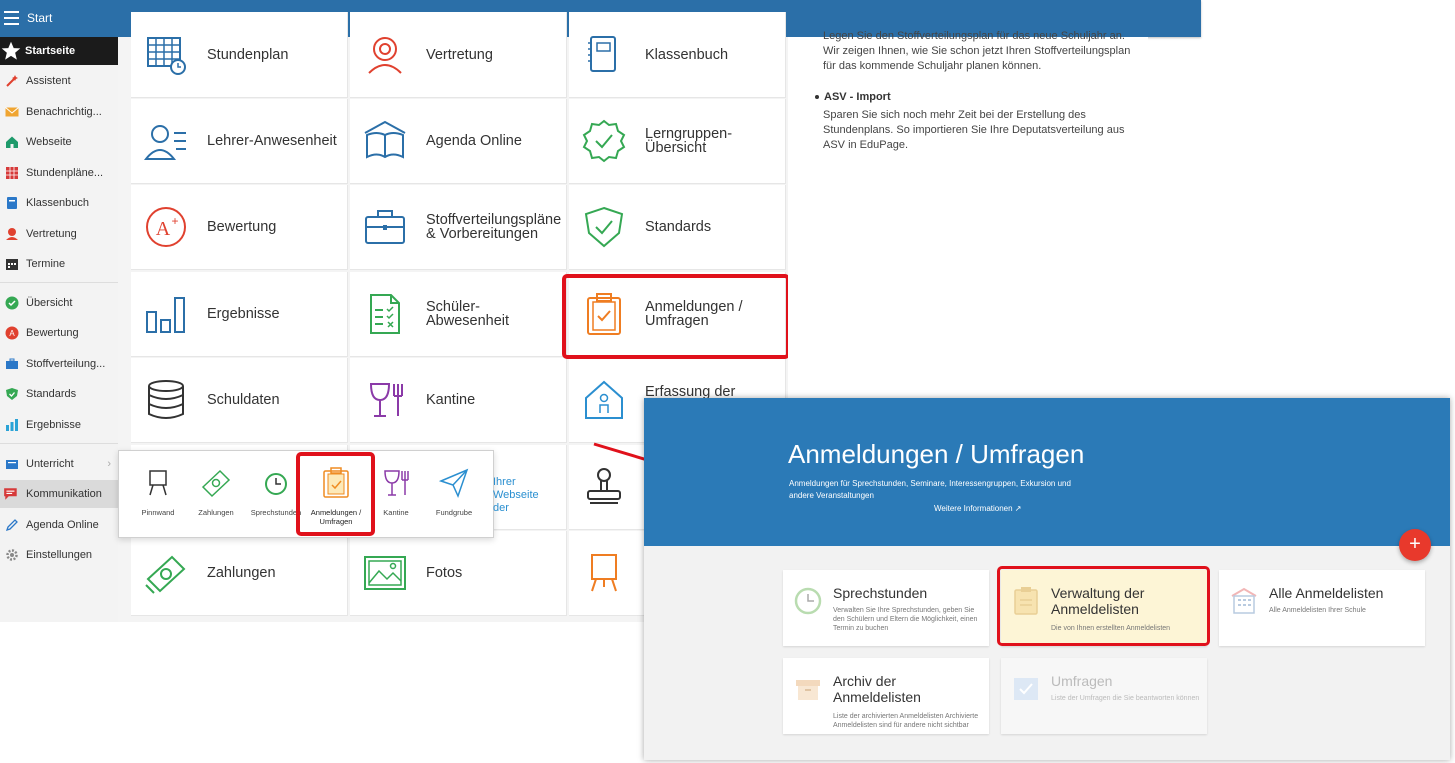 This screenshot has width=1455, height=763. Describe the element at coordinates (453, 483) in the screenshot. I see `paper-plane-icon` at that location.